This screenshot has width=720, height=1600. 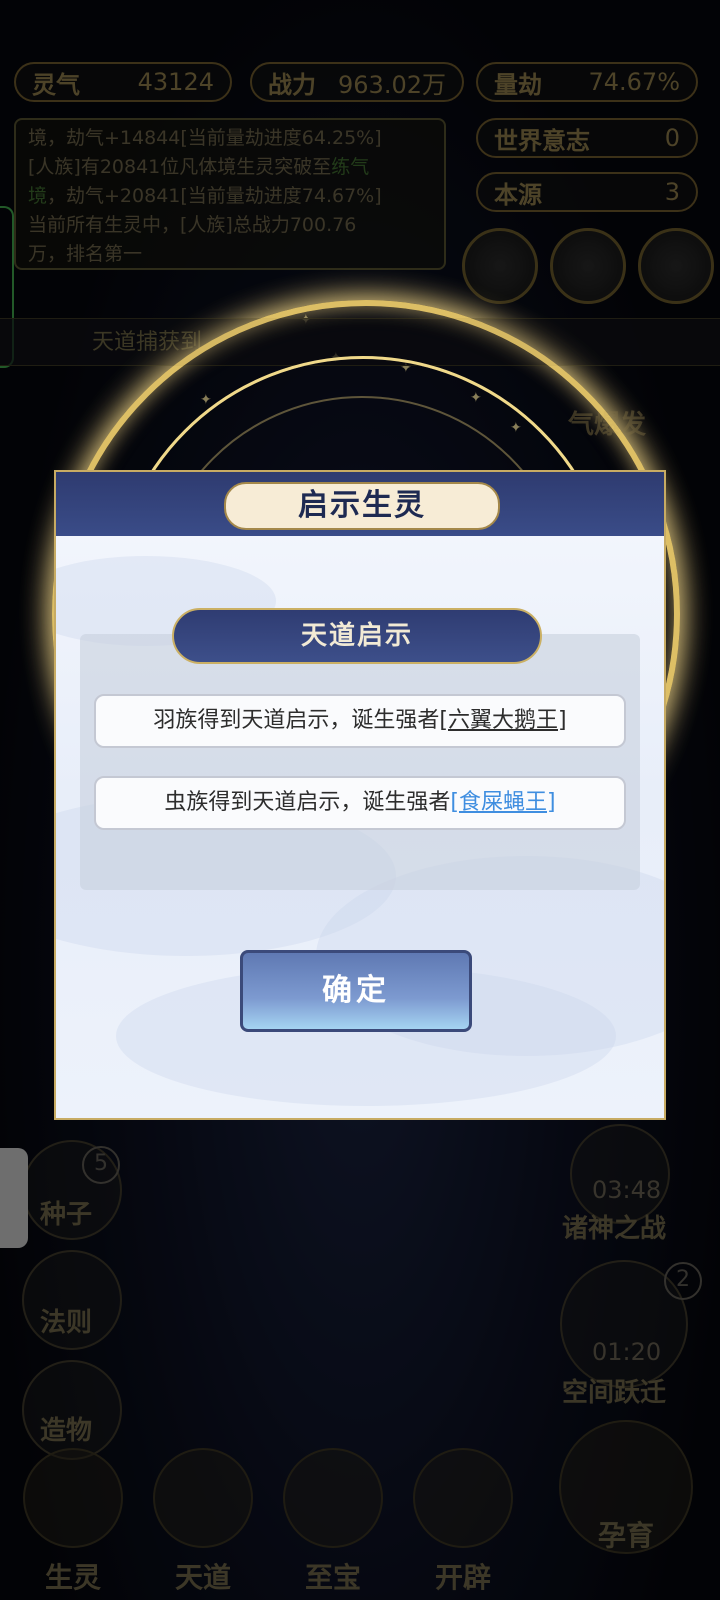 What do you see at coordinates (357, 636) in the screenshot?
I see `panel-subtitle: 天道启示` at bounding box center [357, 636].